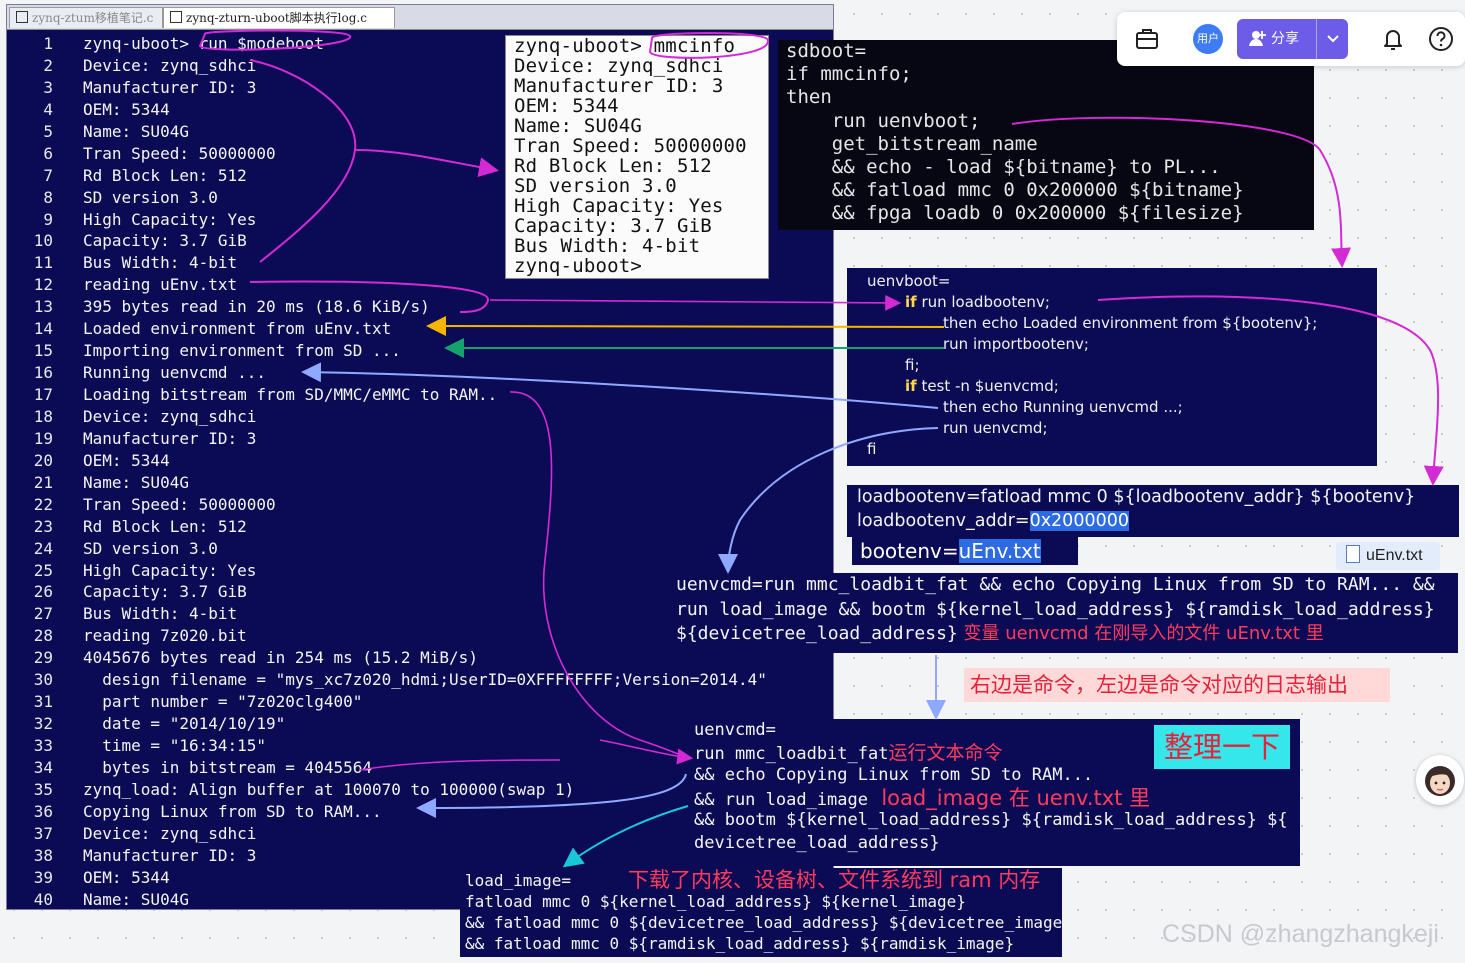  What do you see at coordinates (179, 504) in the screenshot?
I see `log-text: Tran Speed: 50000000` at bounding box center [179, 504].